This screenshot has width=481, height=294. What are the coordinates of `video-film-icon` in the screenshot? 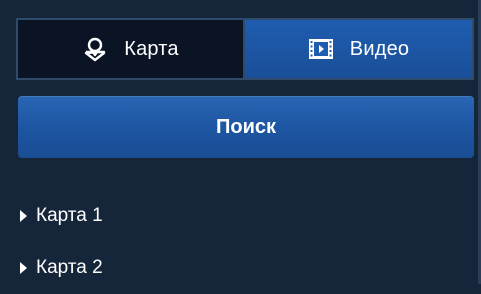 It's located at (321, 49).